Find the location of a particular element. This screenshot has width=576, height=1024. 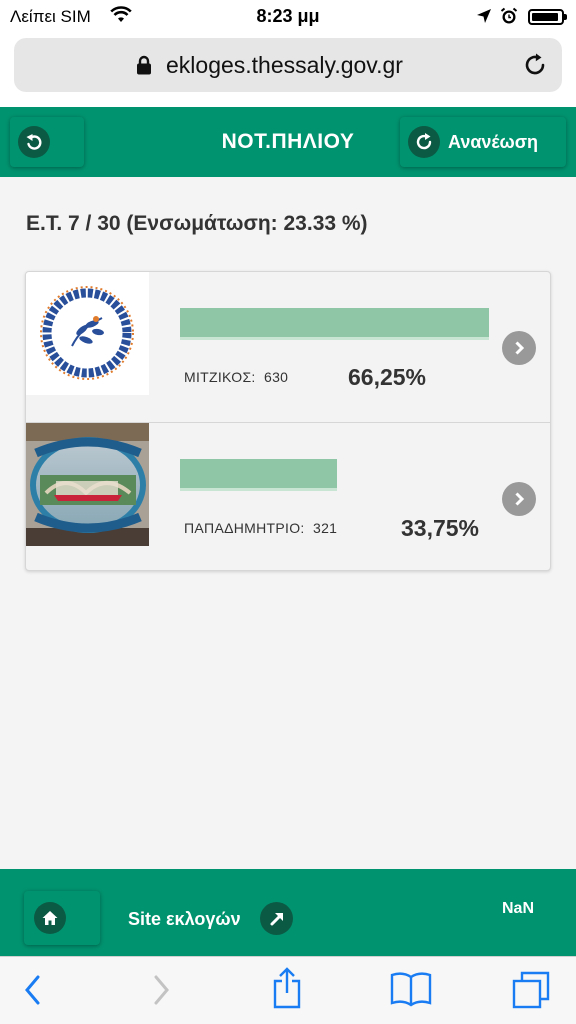

lock-icon is located at coordinates (144, 67).